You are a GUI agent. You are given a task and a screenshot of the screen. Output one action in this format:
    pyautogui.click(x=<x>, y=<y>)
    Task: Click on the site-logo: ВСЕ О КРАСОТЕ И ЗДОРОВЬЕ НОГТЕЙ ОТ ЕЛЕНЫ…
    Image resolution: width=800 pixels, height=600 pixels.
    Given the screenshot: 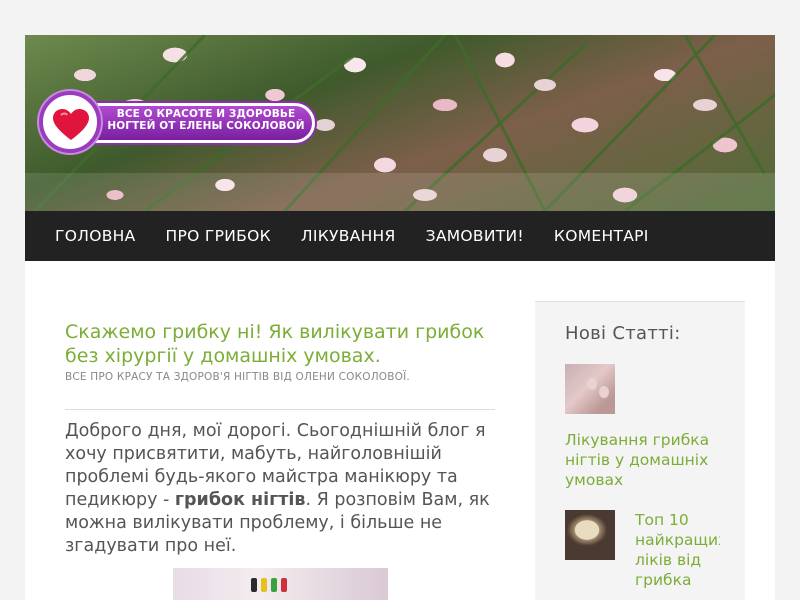 What is the action you would take?
    pyautogui.click(x=177, y=122)
    